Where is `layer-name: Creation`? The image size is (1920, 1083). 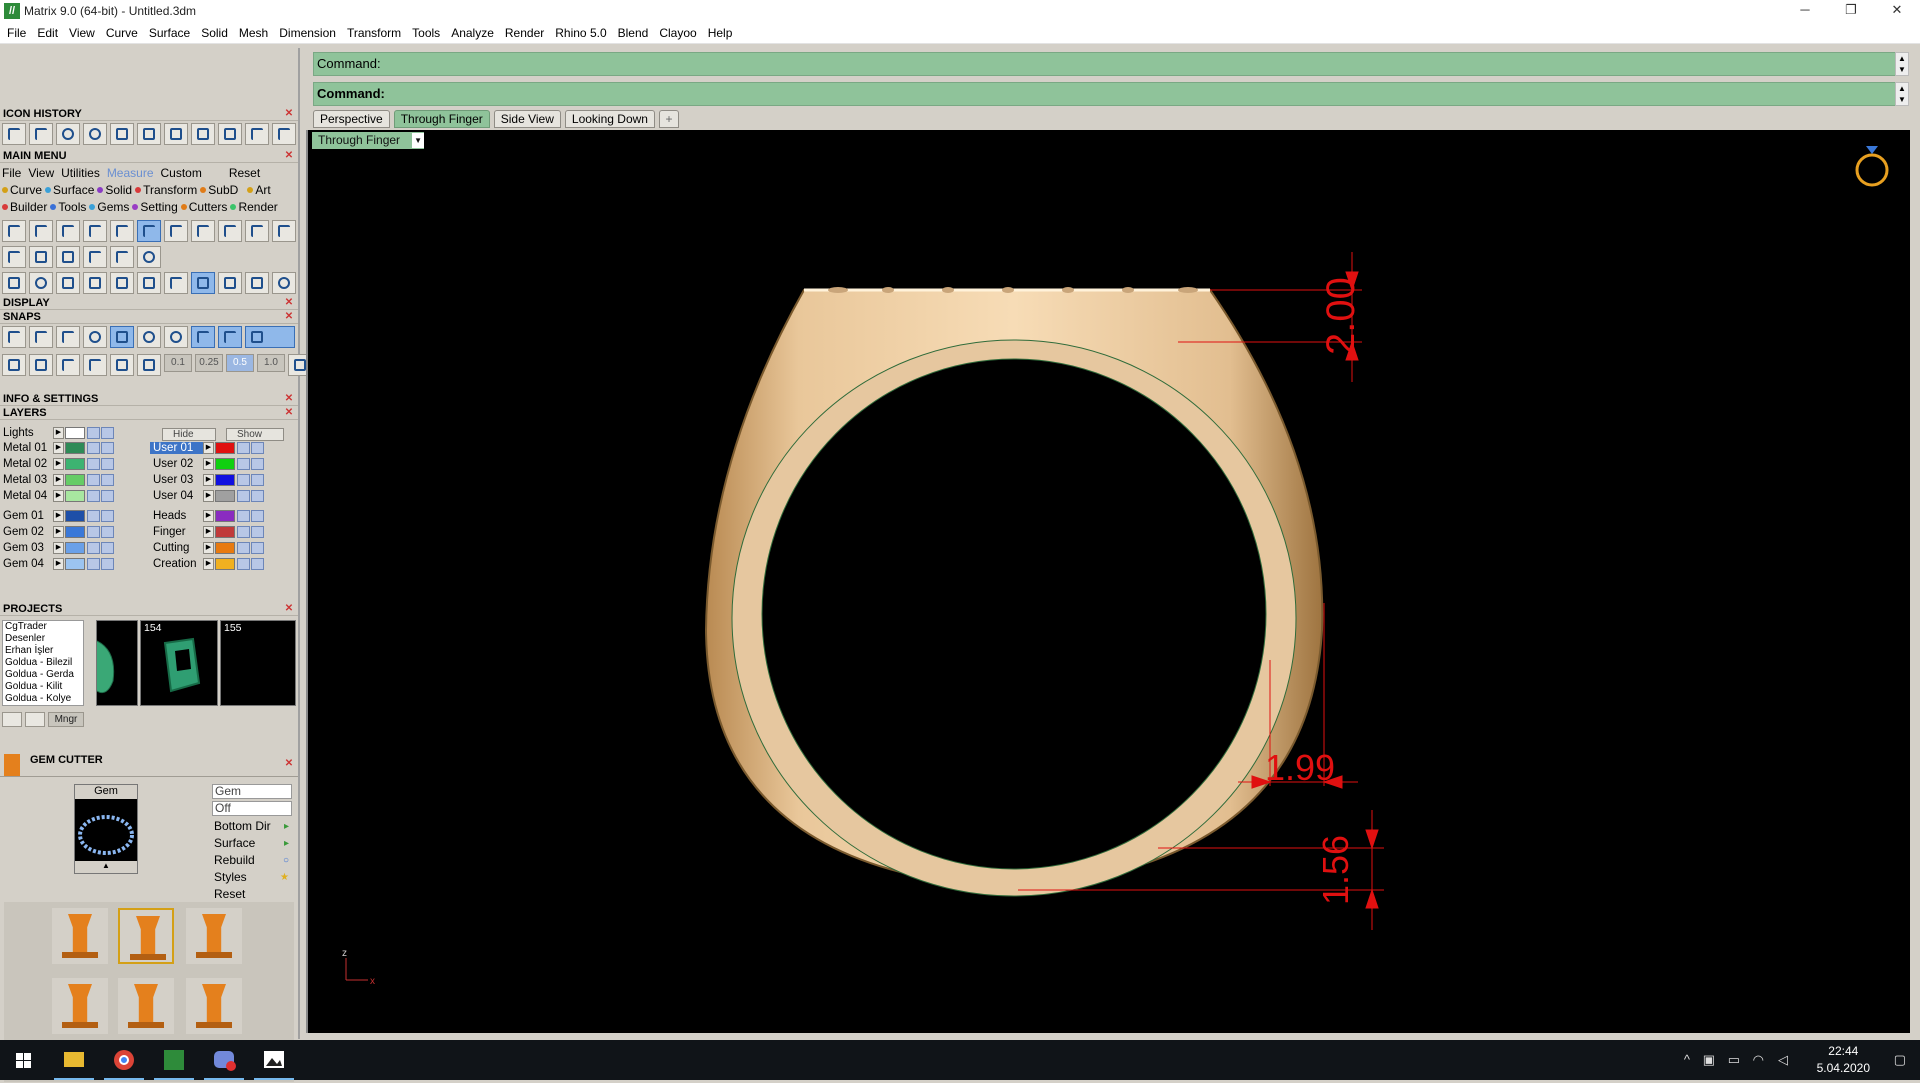
layer-name: Creation is located at coordinates (176, 564).